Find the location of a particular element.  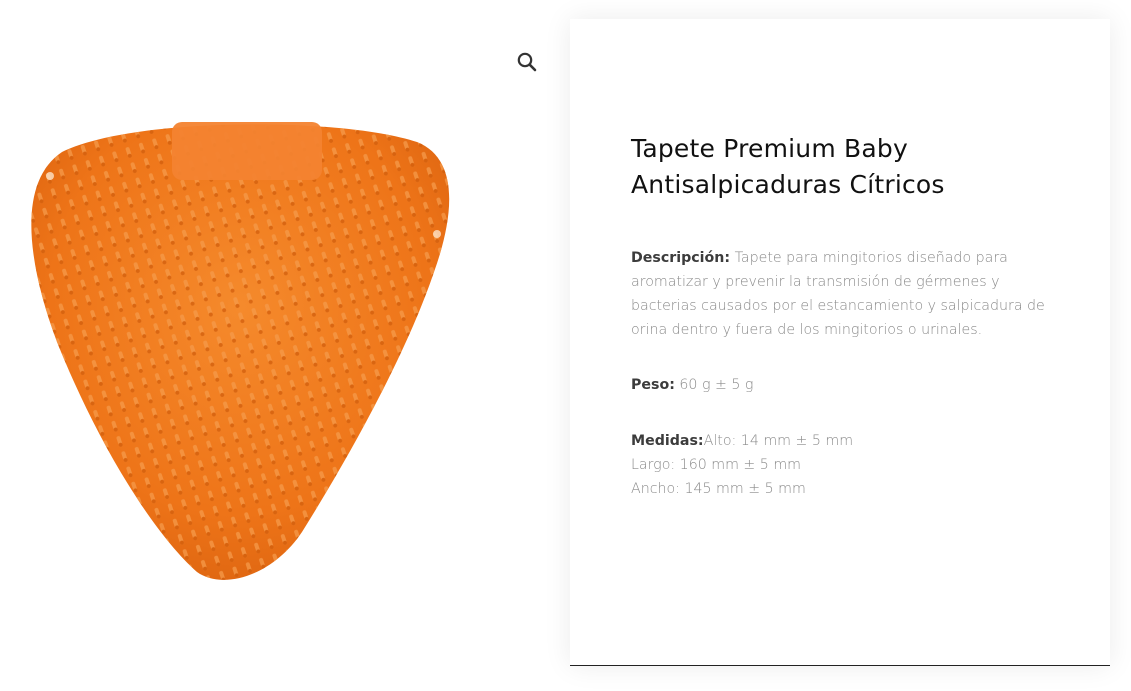

brand-plate is located at coordinates (247, 151).